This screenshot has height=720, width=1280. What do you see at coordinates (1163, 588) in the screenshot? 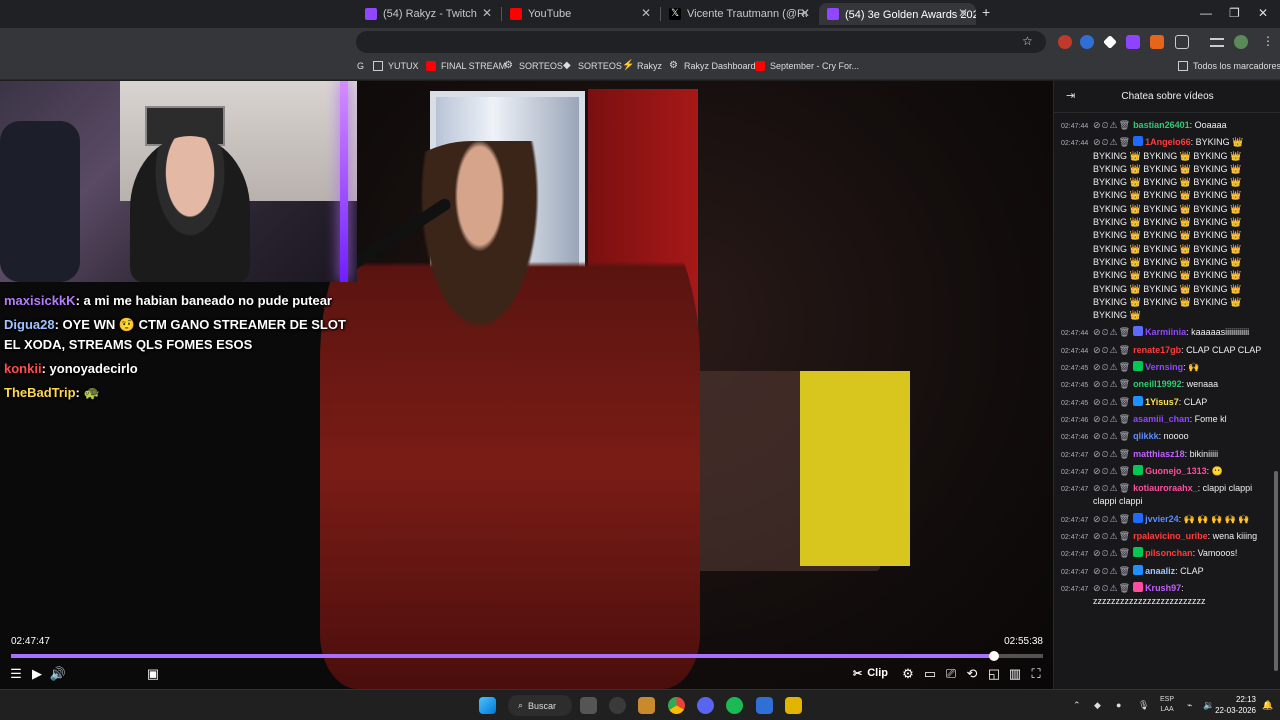
I see `chat-username: Krush97` at bounding box center [1163, 588].